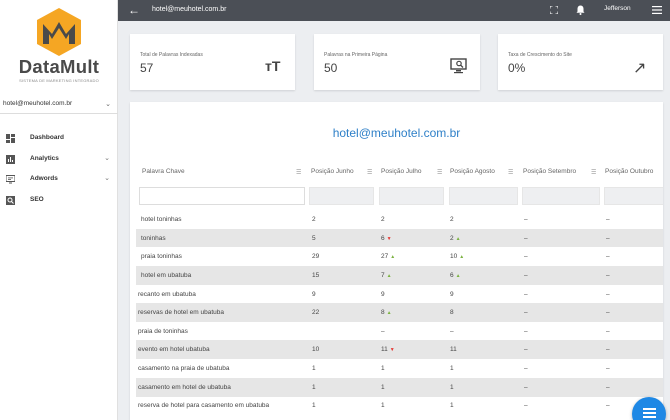 The height and width of the screenshot is (420, 670). Describe the element at coordinates (399, 331) in the screenshot. I see `table-row: praia de toninhas – – – –` at that location.